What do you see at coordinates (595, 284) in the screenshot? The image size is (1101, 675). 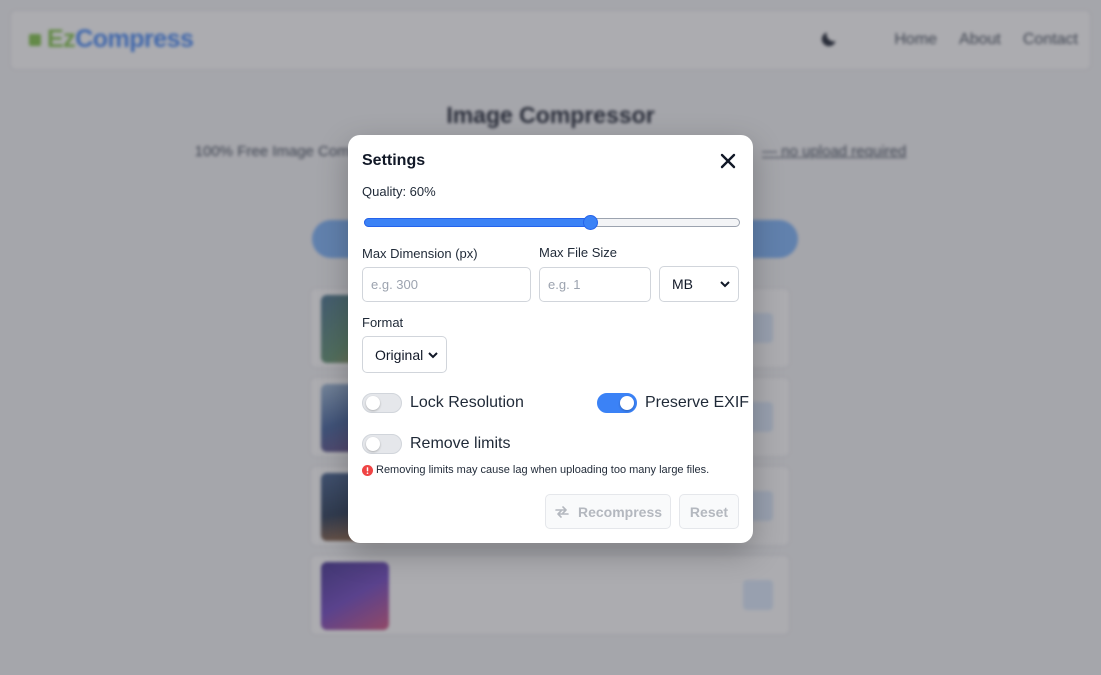 I see `max-file-size-input` at bounding box center [595, 284].